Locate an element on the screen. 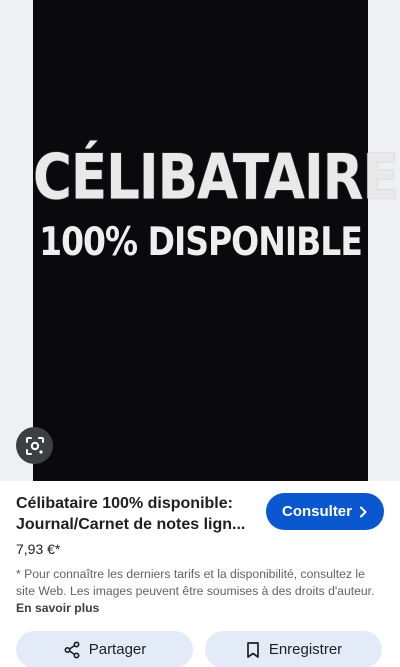  product-price: 7,93 €* is located at coordinates (38, 549).